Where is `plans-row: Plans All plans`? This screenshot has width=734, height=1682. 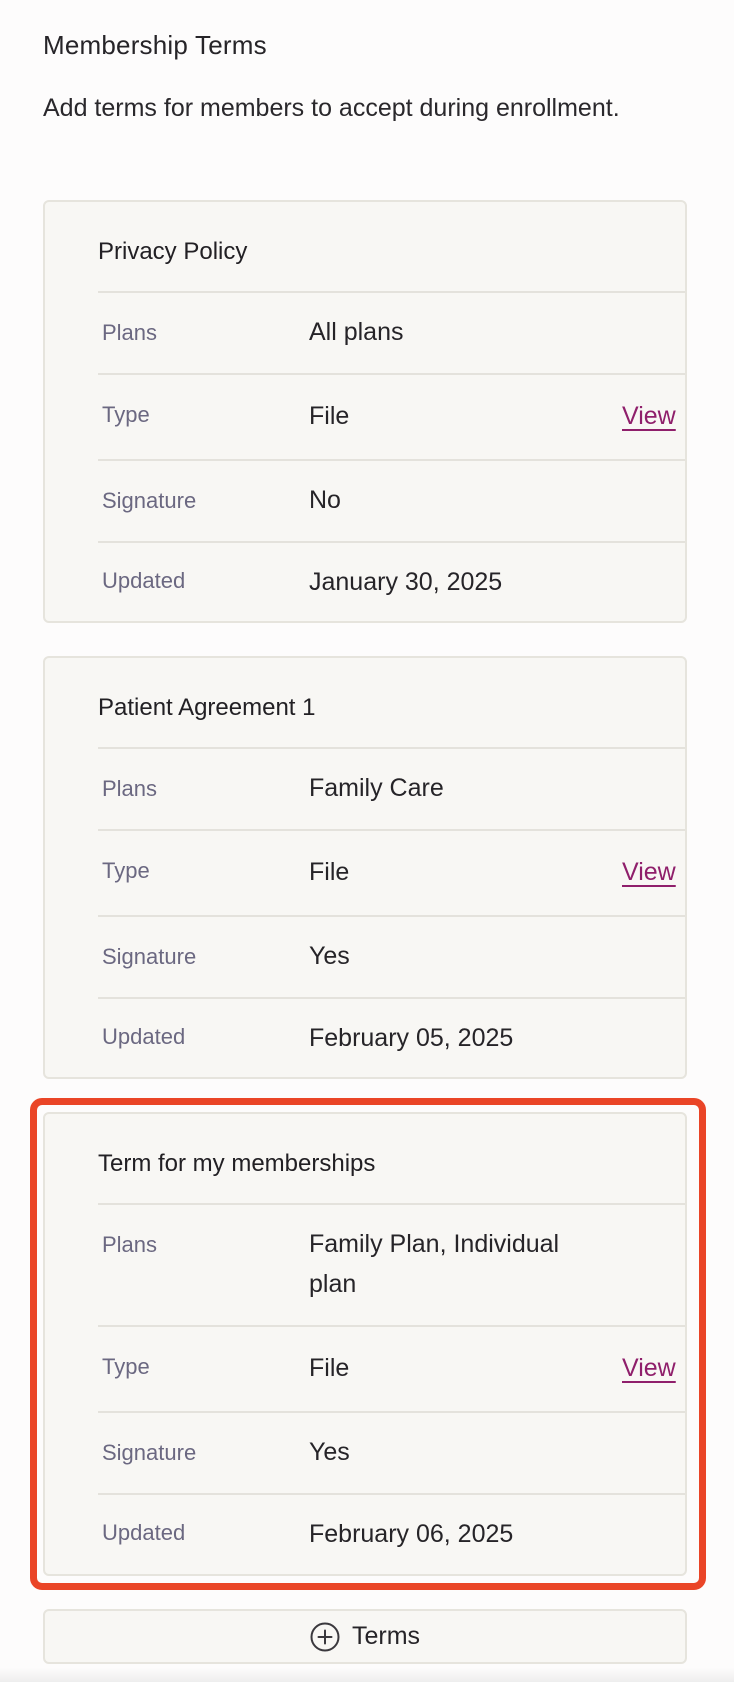
plans-row: Plans All plans is located at coordinates (391, 333).